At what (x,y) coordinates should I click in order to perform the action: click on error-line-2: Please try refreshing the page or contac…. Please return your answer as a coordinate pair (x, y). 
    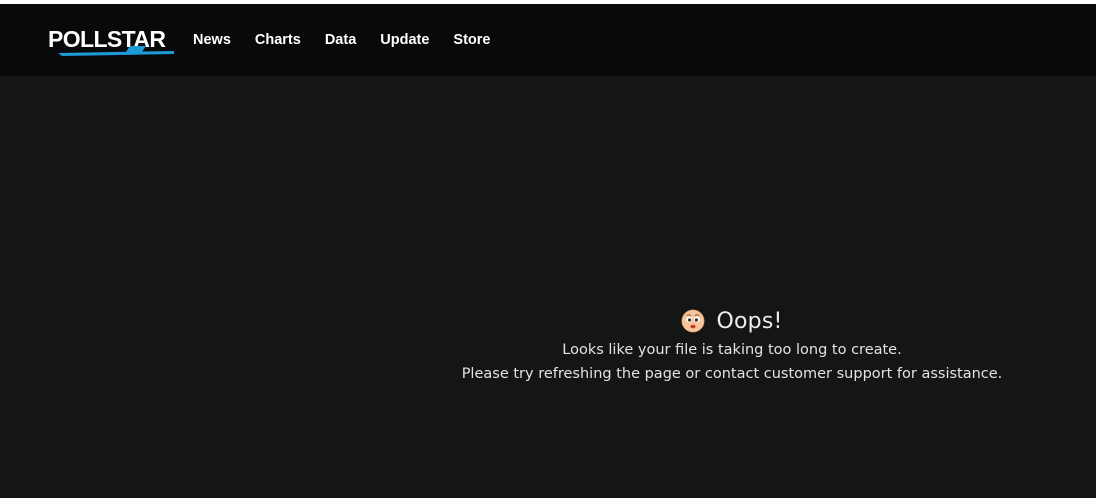
    Looking at the image, I should click on (732, 374).